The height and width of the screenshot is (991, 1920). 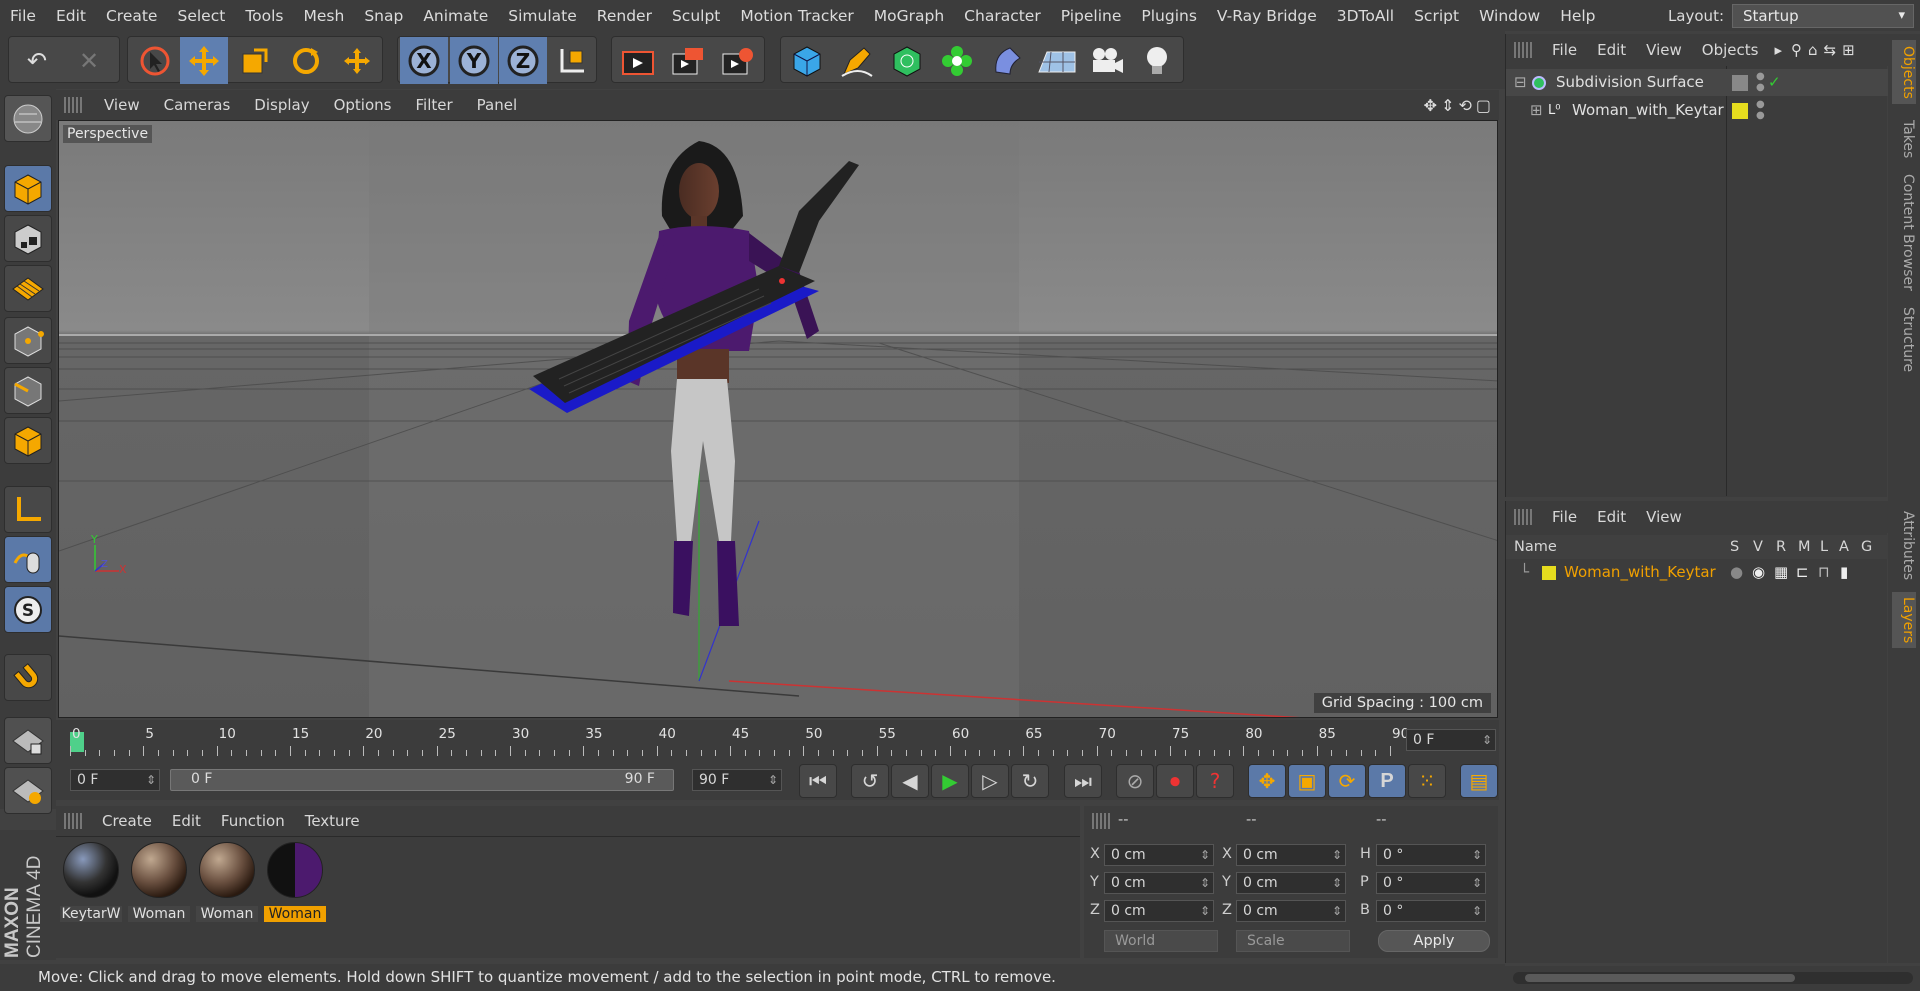 I want to click on end-frame-field: 90 F, so click(x=737, y=780).